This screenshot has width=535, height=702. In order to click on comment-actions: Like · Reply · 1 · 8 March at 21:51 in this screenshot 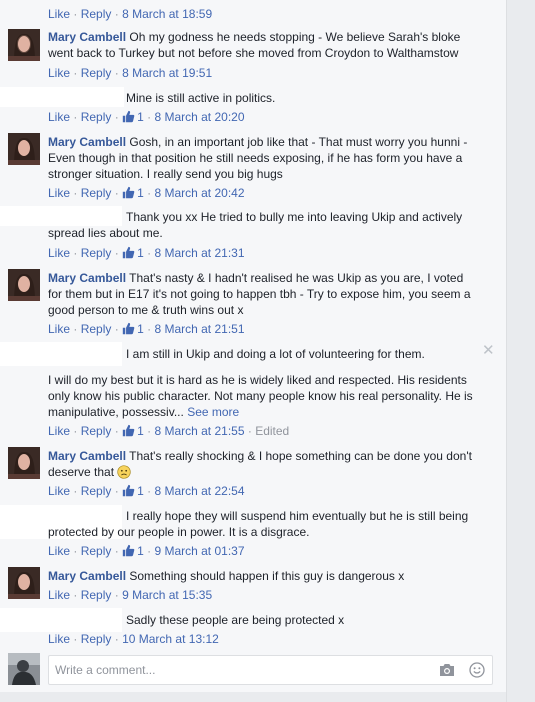, I will do `click(146, 329)`.